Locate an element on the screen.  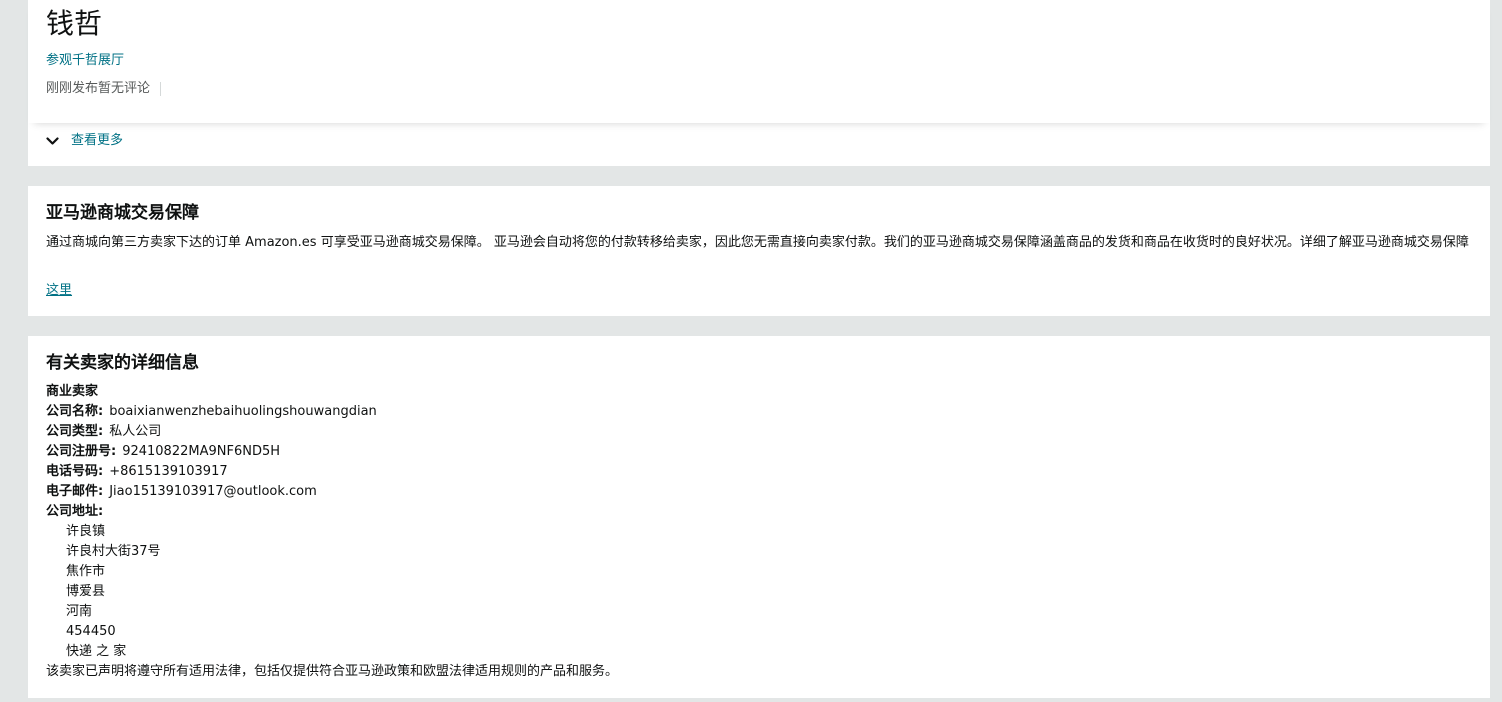
company-name-value: boaixianwenzhebaihuolingshouwangdian is located at coordinates (243, 411).